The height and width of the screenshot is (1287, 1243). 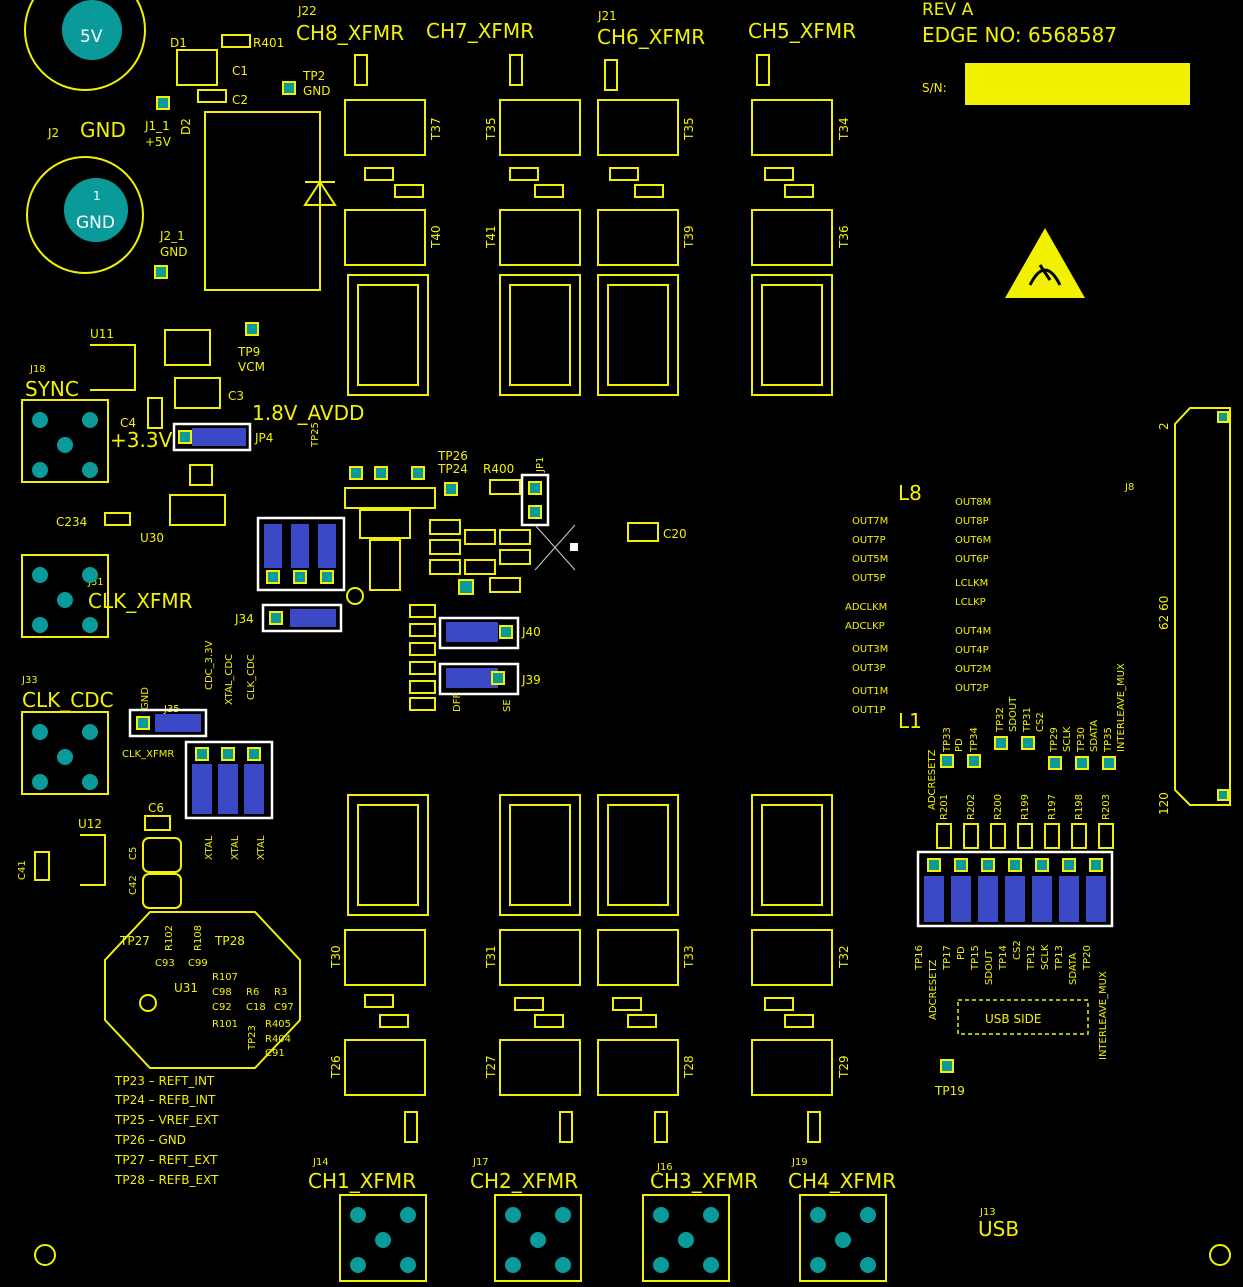 I want to click on lvds-left-label: OUT3P, so click(x=869, y=668).